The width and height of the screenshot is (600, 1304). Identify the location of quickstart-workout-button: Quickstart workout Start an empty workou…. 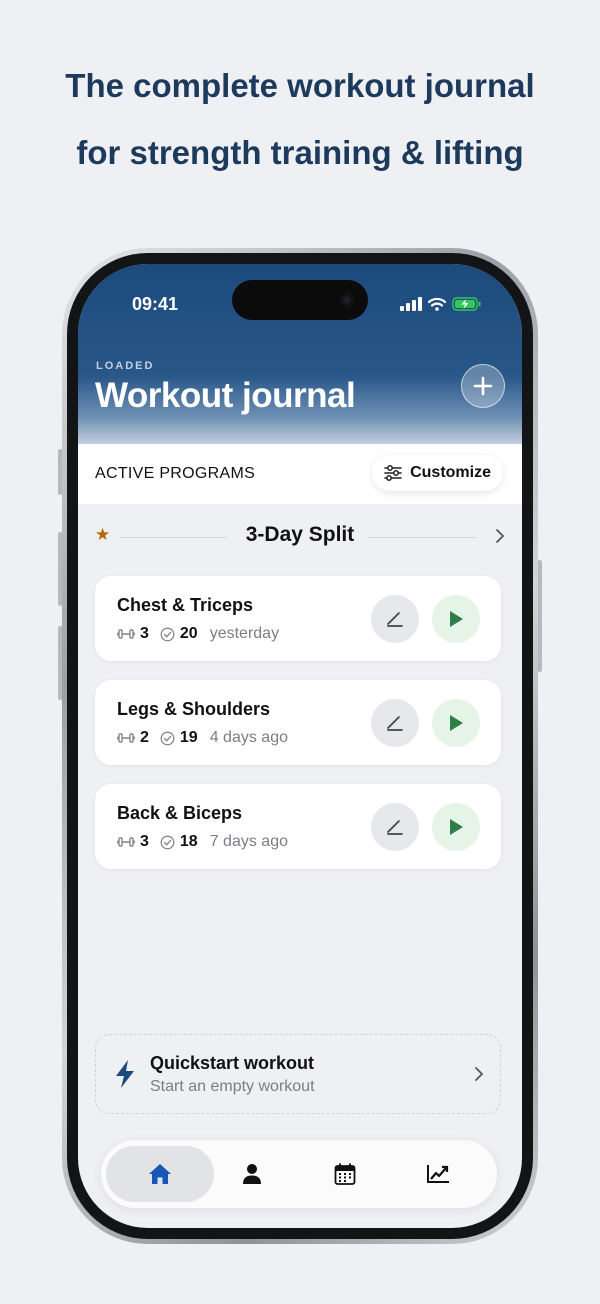
(298, 1074).